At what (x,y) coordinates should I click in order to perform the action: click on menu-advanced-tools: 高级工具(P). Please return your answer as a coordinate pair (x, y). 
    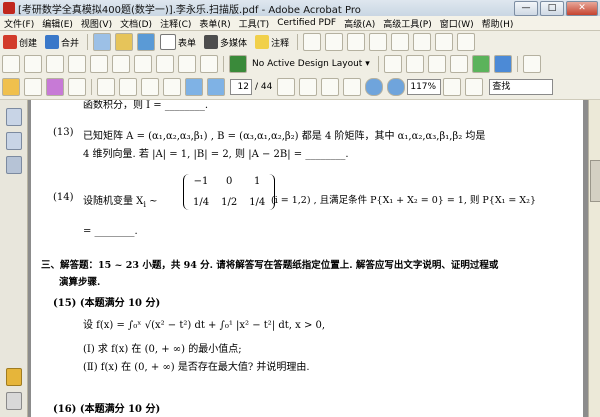
    Looking at the image, I should click on (407, 23).